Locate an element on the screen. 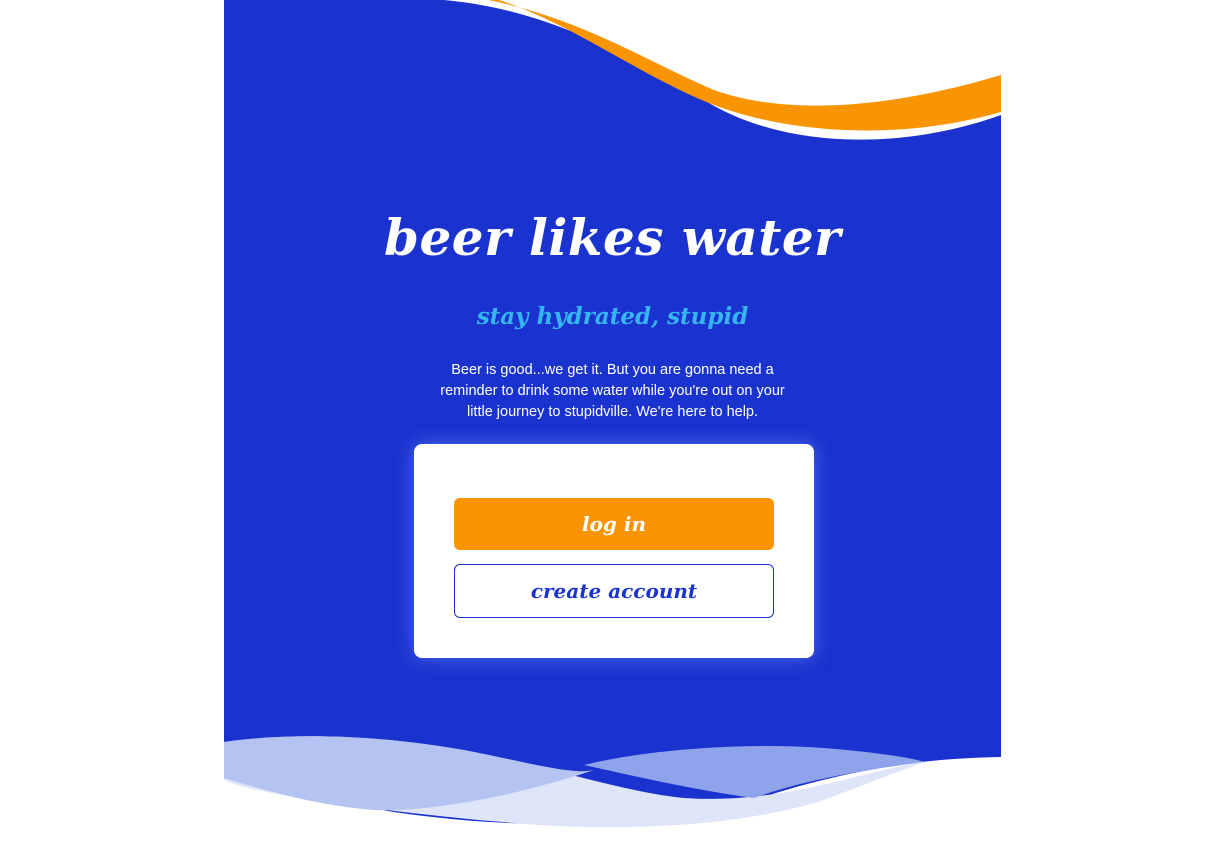 This screenshot has height=856, width=1225. create-account-button: create account is located at coordinates (614, 591).